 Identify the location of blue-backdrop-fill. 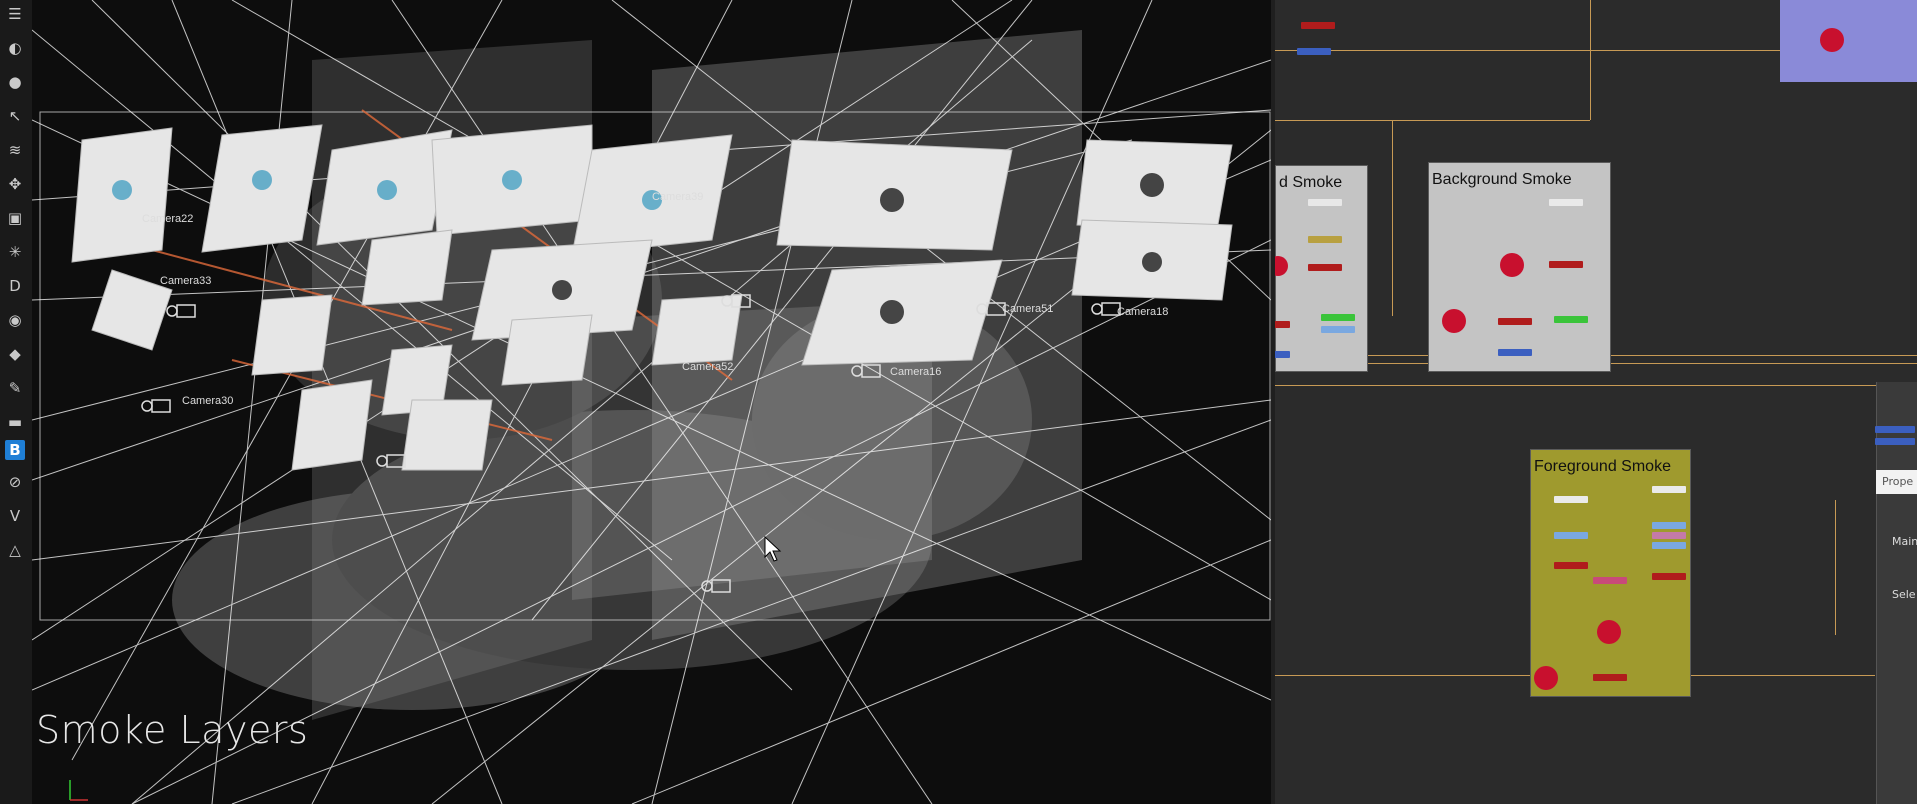
(1848, 41).